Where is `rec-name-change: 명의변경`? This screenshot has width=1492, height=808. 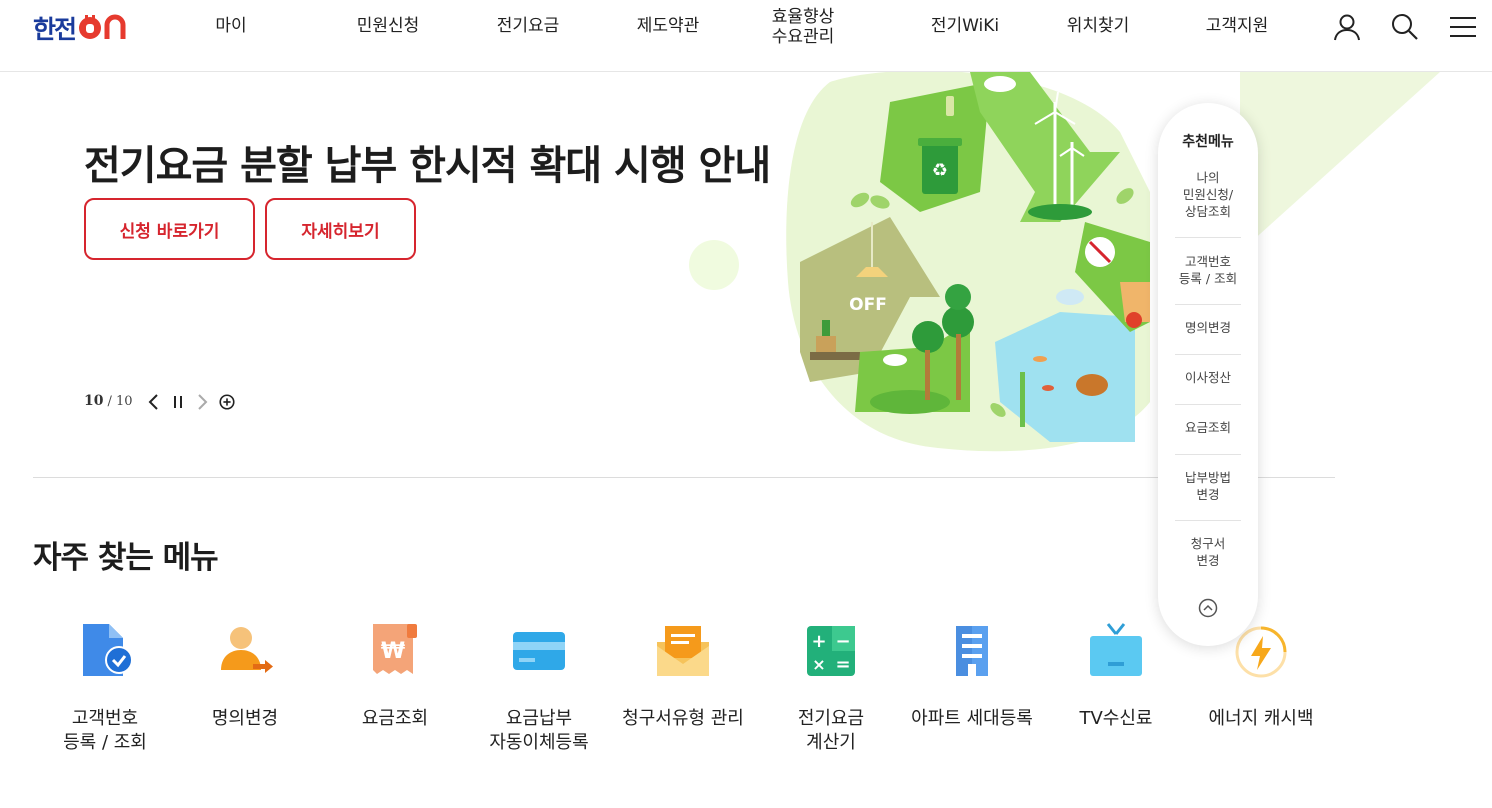
rec-name-change: 명의변경 is located at coordinates (1208, 327).